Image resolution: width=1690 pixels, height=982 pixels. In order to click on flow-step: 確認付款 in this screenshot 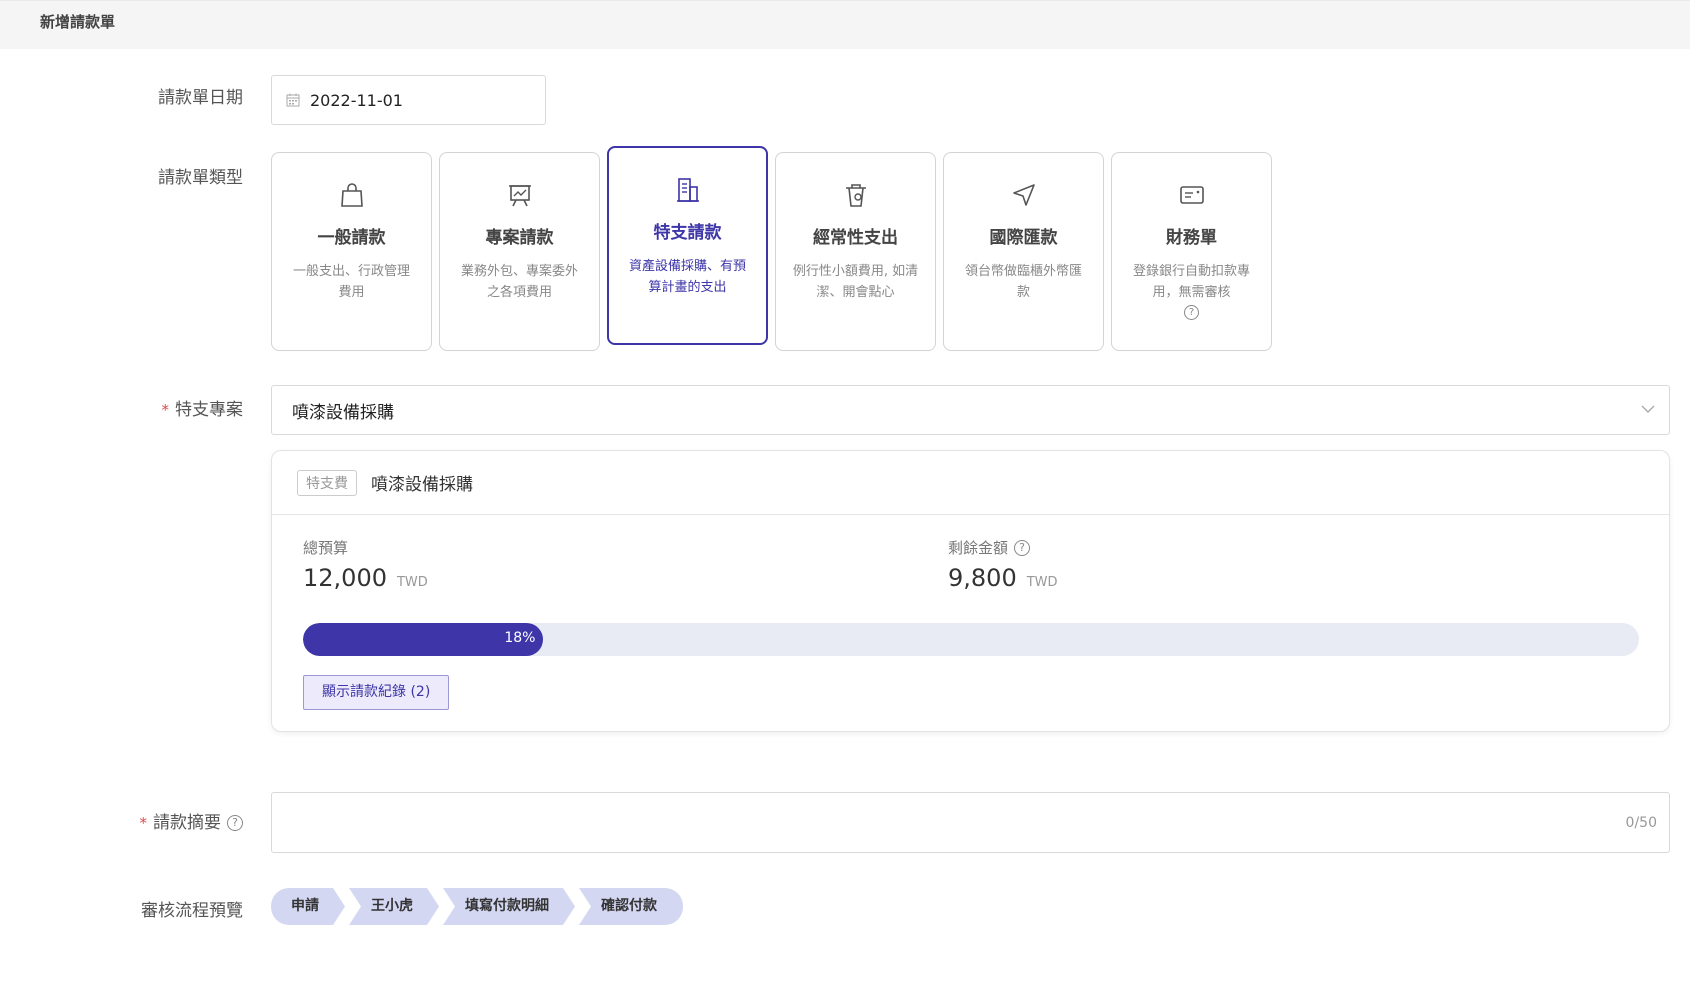, I will do `click(631, 906)`.